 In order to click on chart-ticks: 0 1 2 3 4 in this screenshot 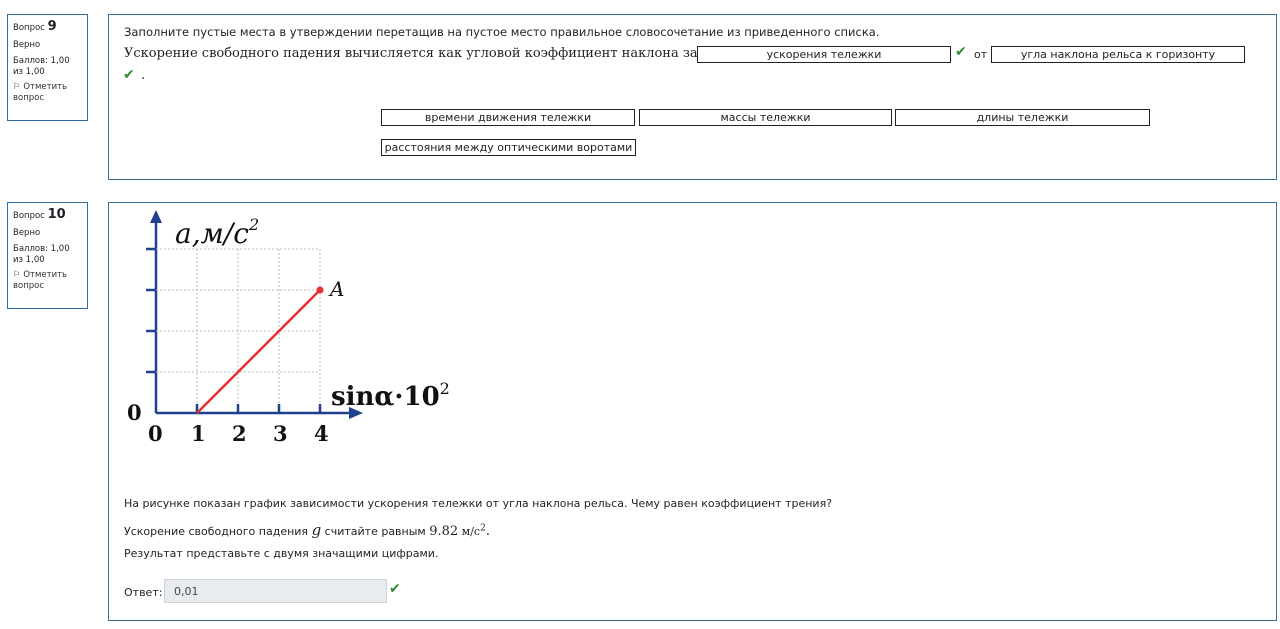, I will do `click(237, 346)`.